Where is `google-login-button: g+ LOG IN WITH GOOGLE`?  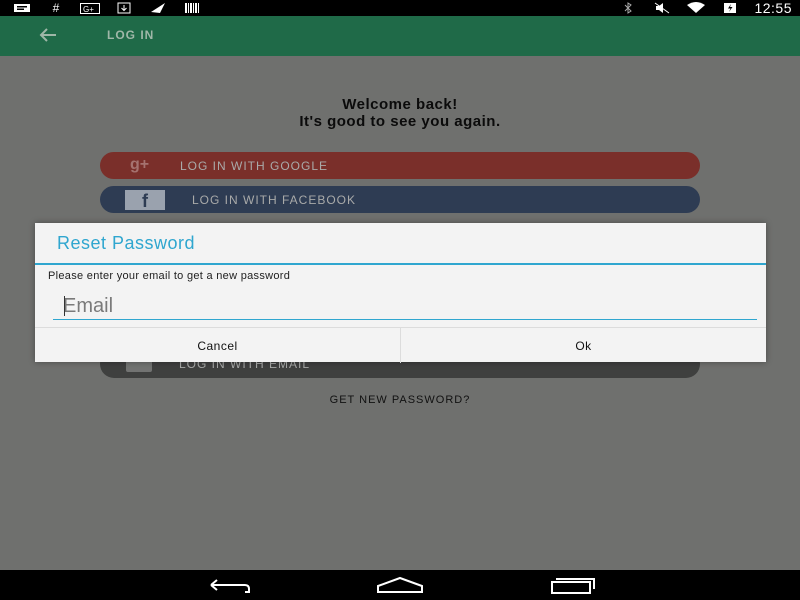
google-login-button: g+ LOG IN WITH GOOGLE is located at coordinates (400, 165).